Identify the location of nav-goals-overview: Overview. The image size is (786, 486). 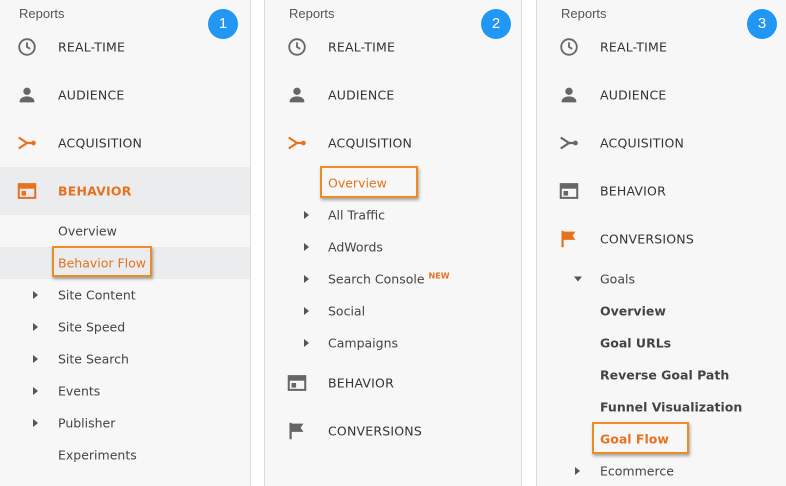
(661, 311).